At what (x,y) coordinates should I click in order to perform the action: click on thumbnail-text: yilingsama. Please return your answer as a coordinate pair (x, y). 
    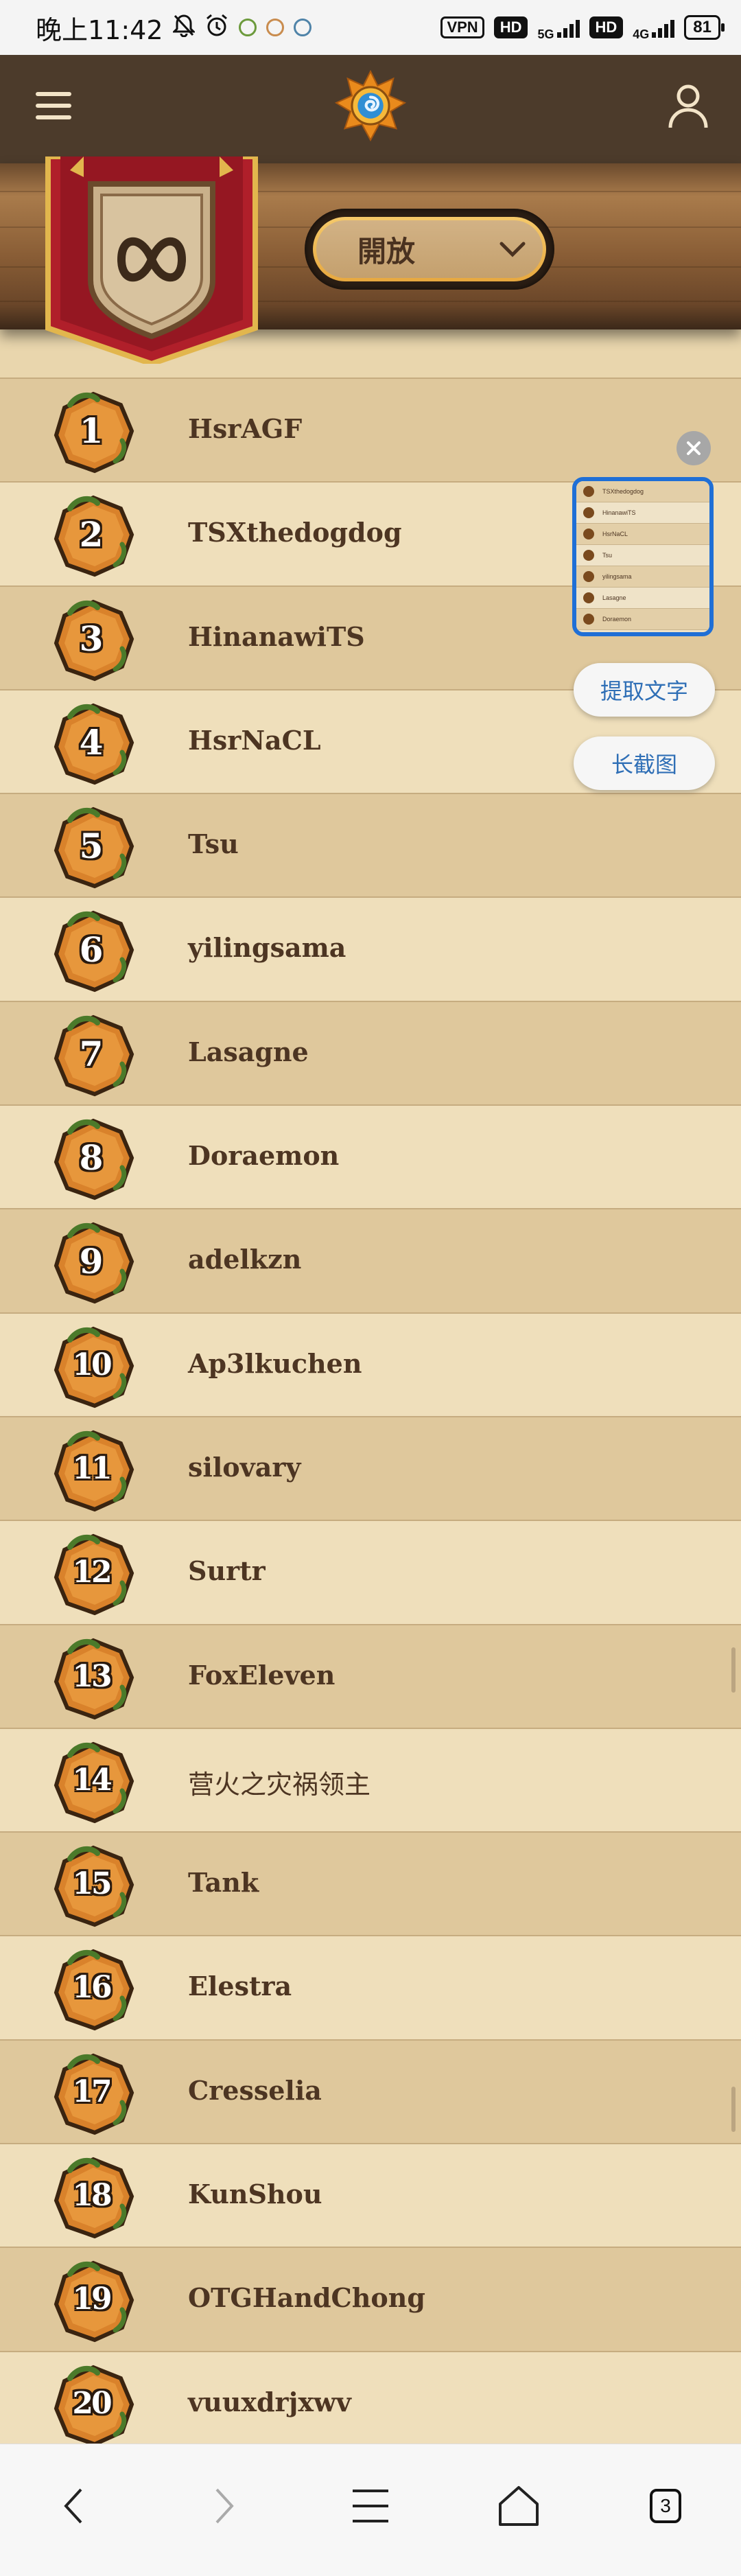
    Looking at the image, I should click on (617, 576).